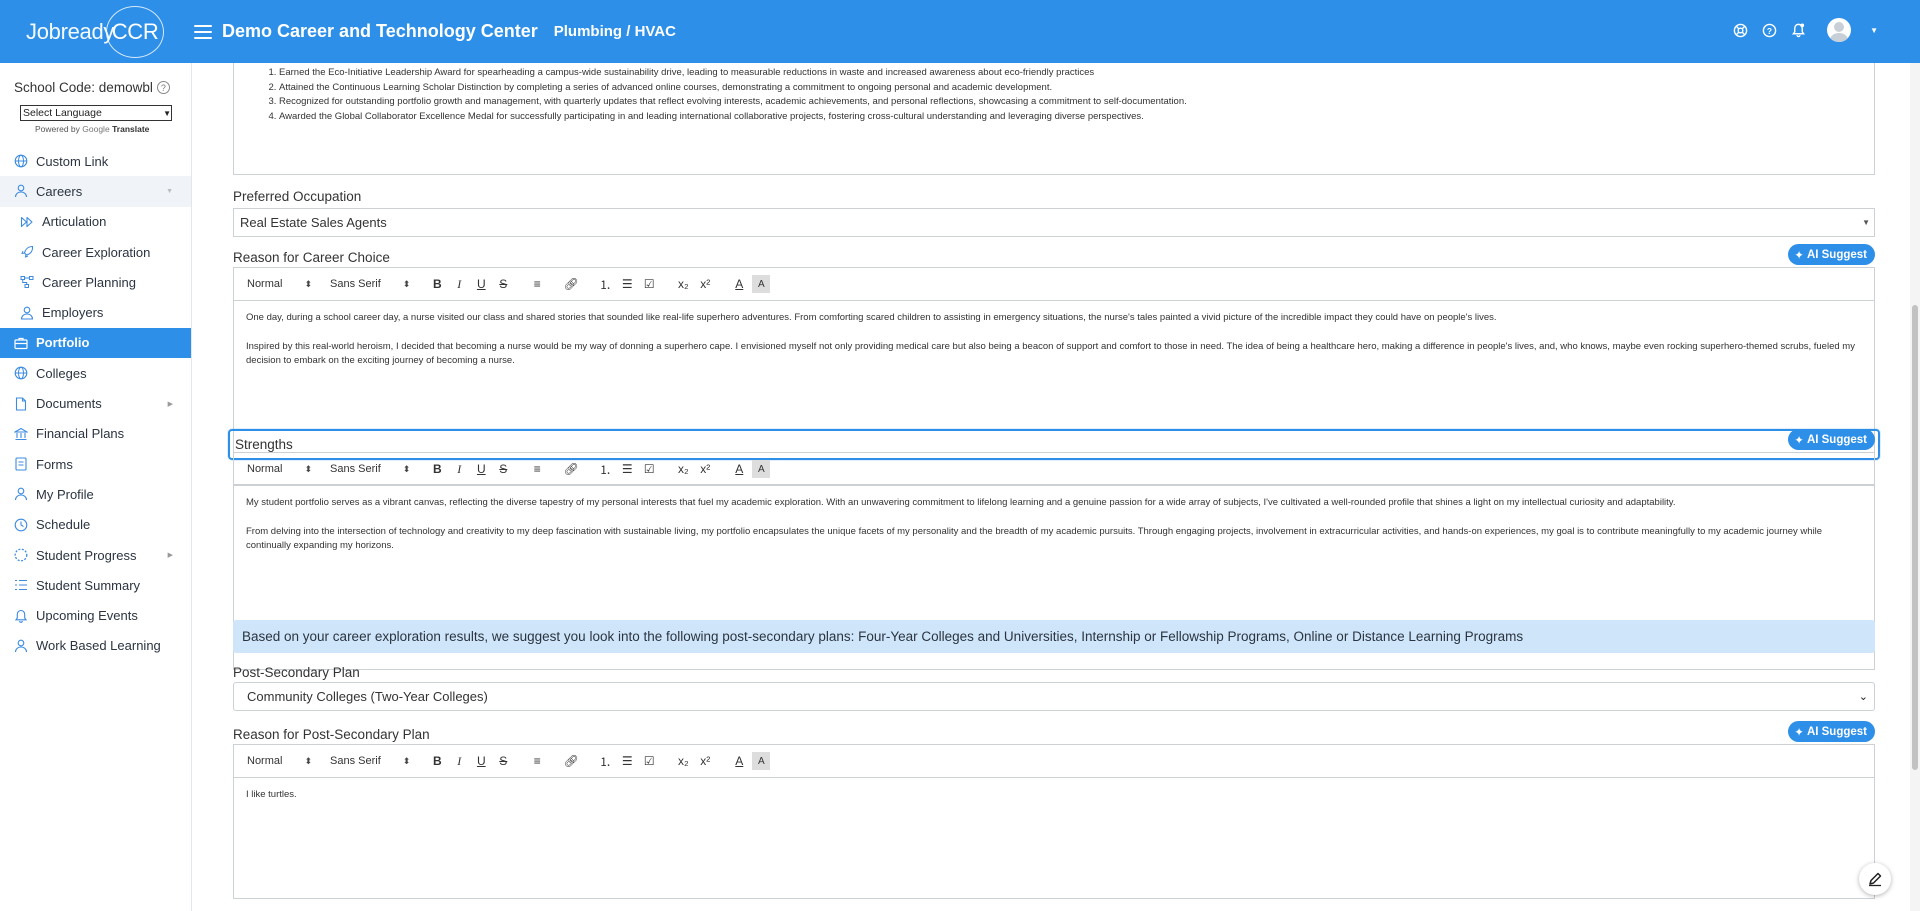 This screenshot has width=1920, height=911. I want to click on sidebar-item-careers: Careers ▼, so click(95, 191).